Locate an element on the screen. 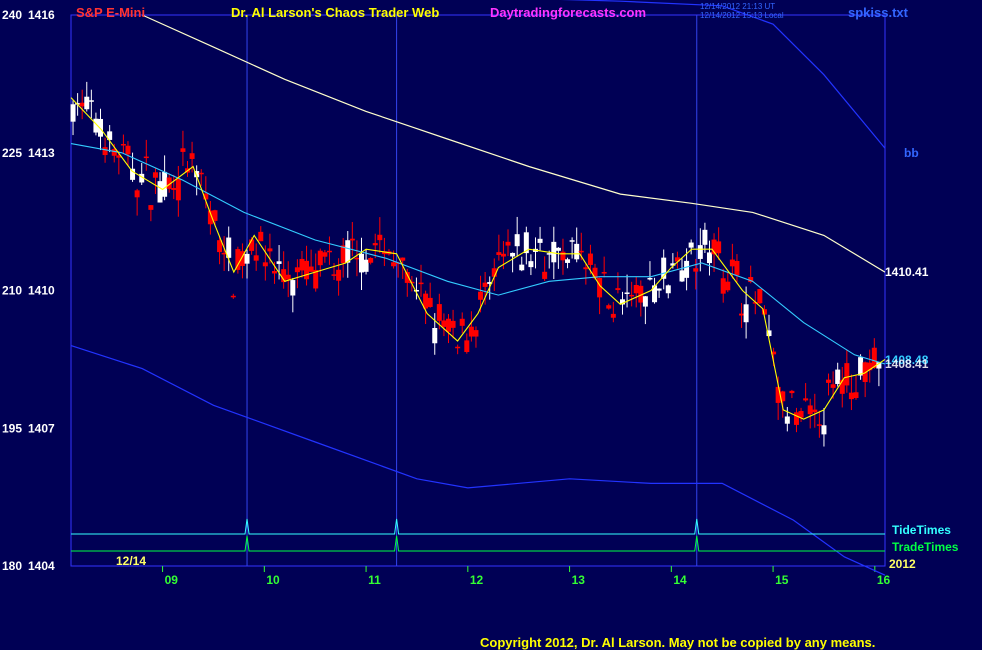 The image size is (982, 650). y-tick-price: 1413 is located at coordinates (41, 153).